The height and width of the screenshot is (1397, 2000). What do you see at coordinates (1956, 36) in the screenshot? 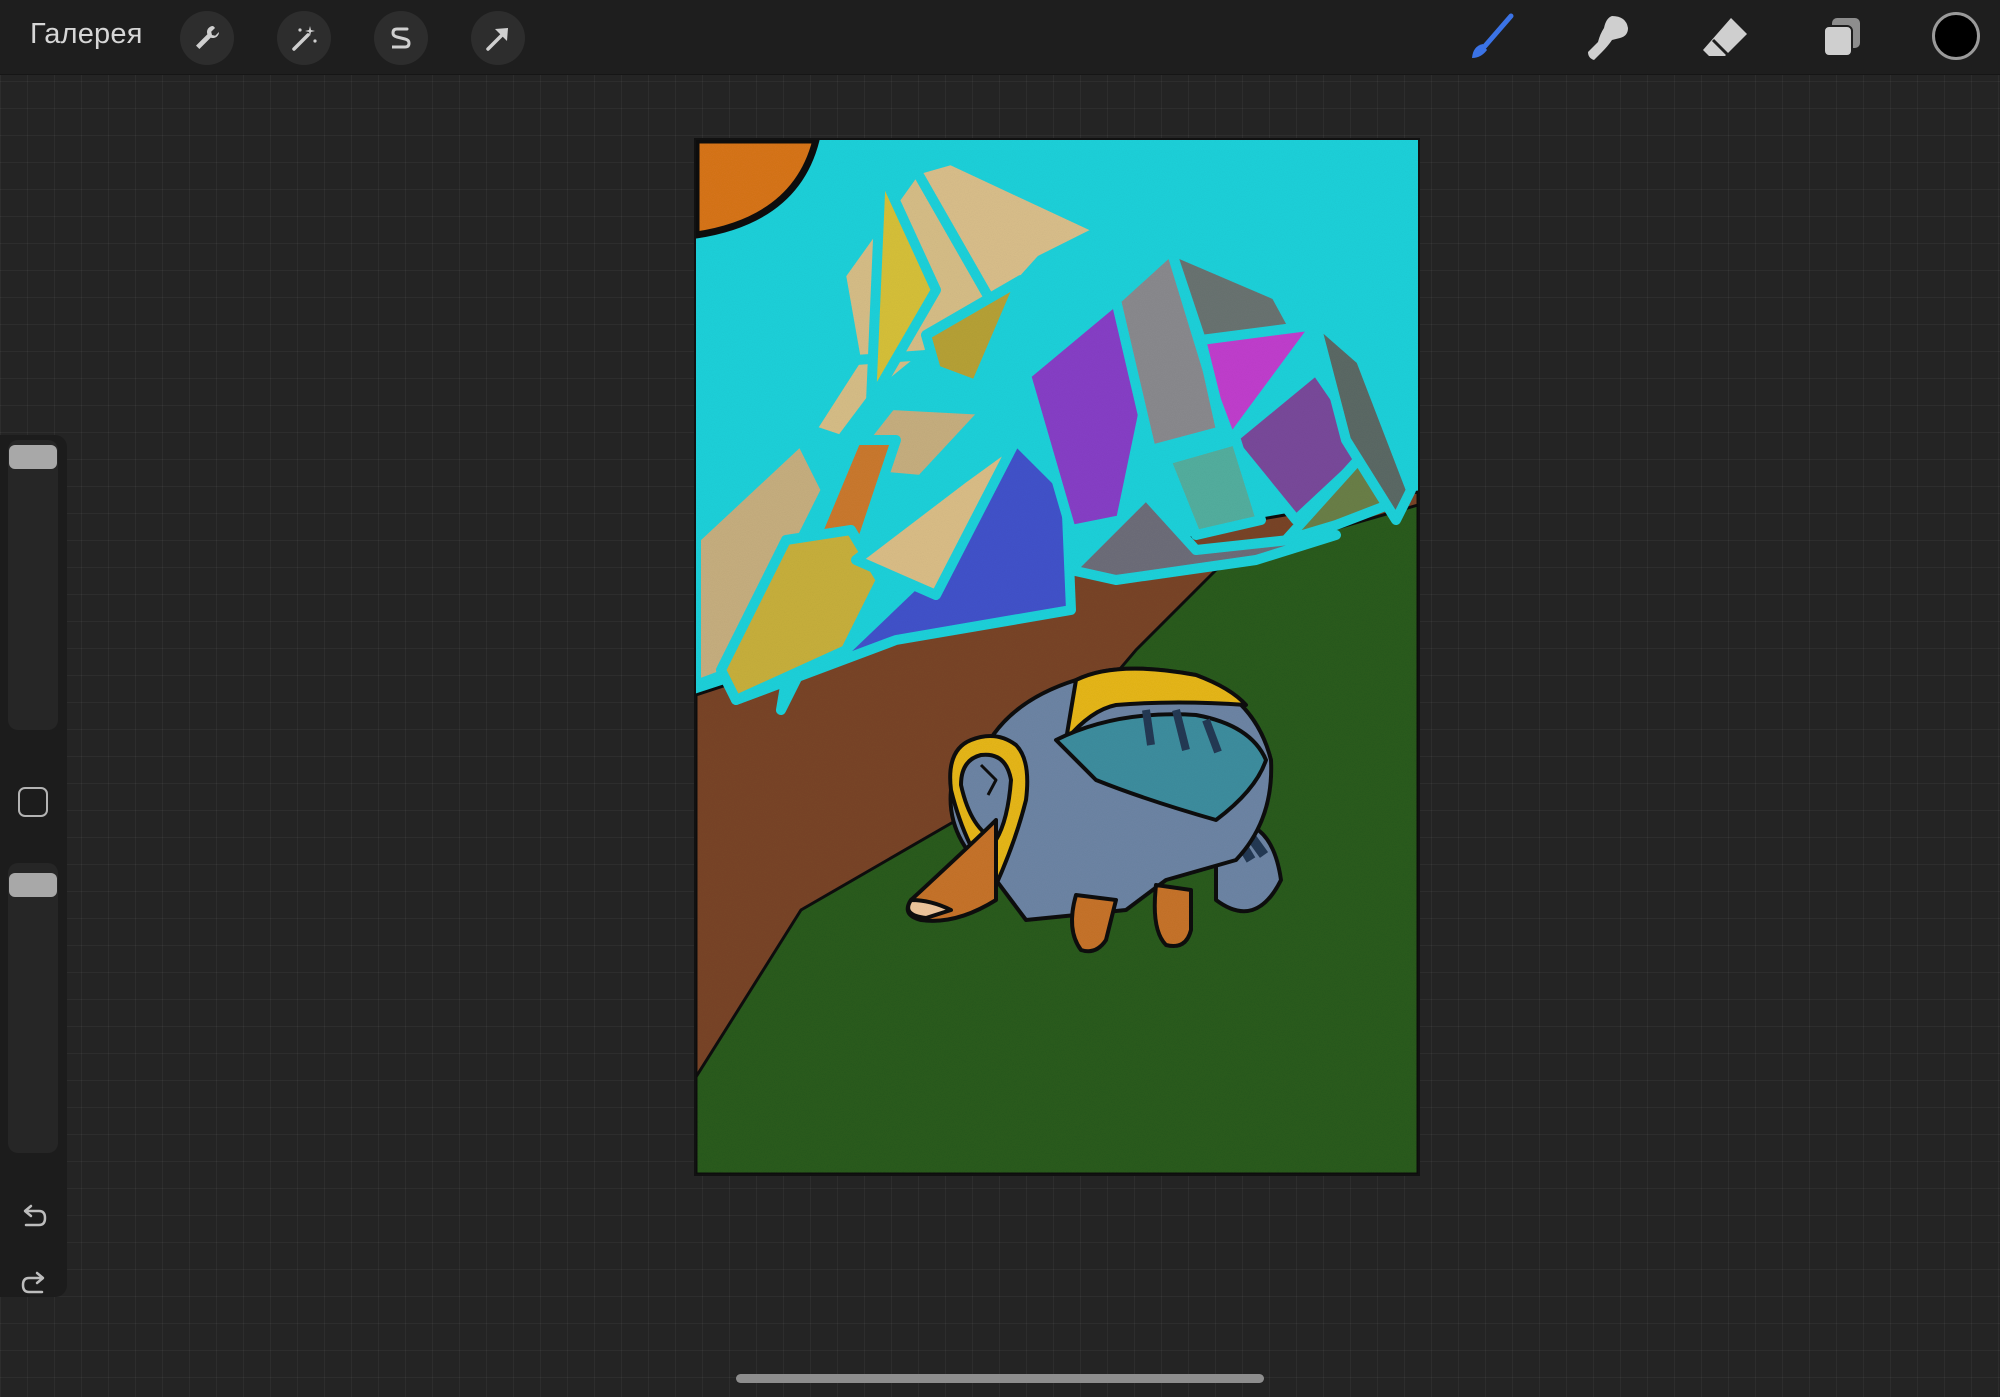
I see `color-picker-button` at bounding box center [1956, 36].